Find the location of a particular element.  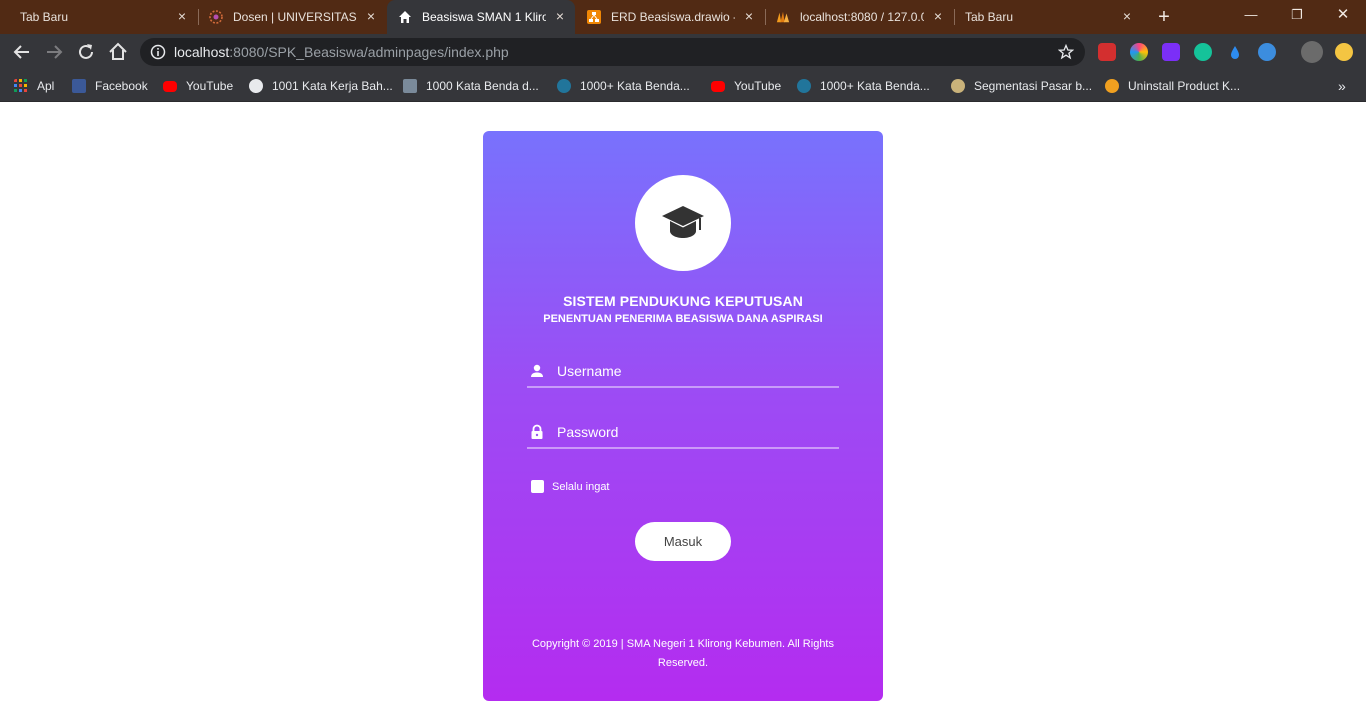

adblock-plus-icon is located at coordinates (1107, 52).